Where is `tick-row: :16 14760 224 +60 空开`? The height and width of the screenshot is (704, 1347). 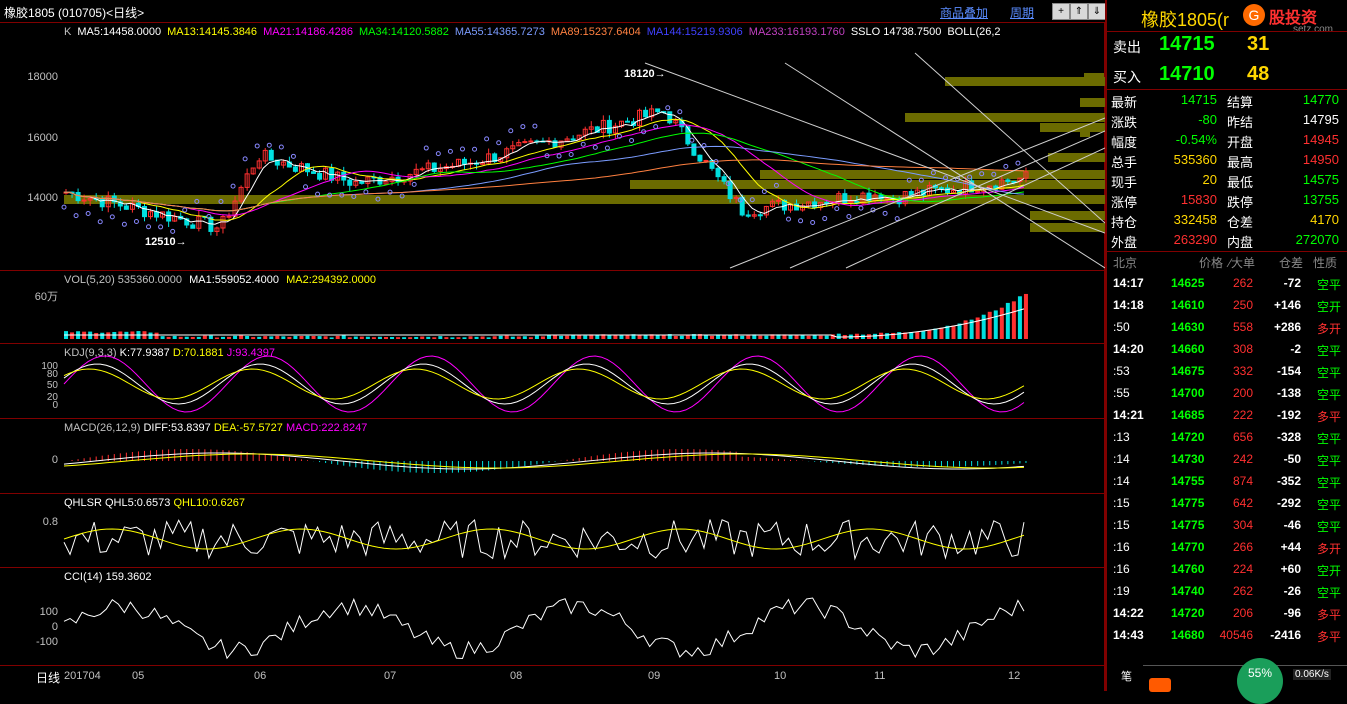
tick-row: :16 14760 224 +60 空开 is located at coordinates (1227, 572).